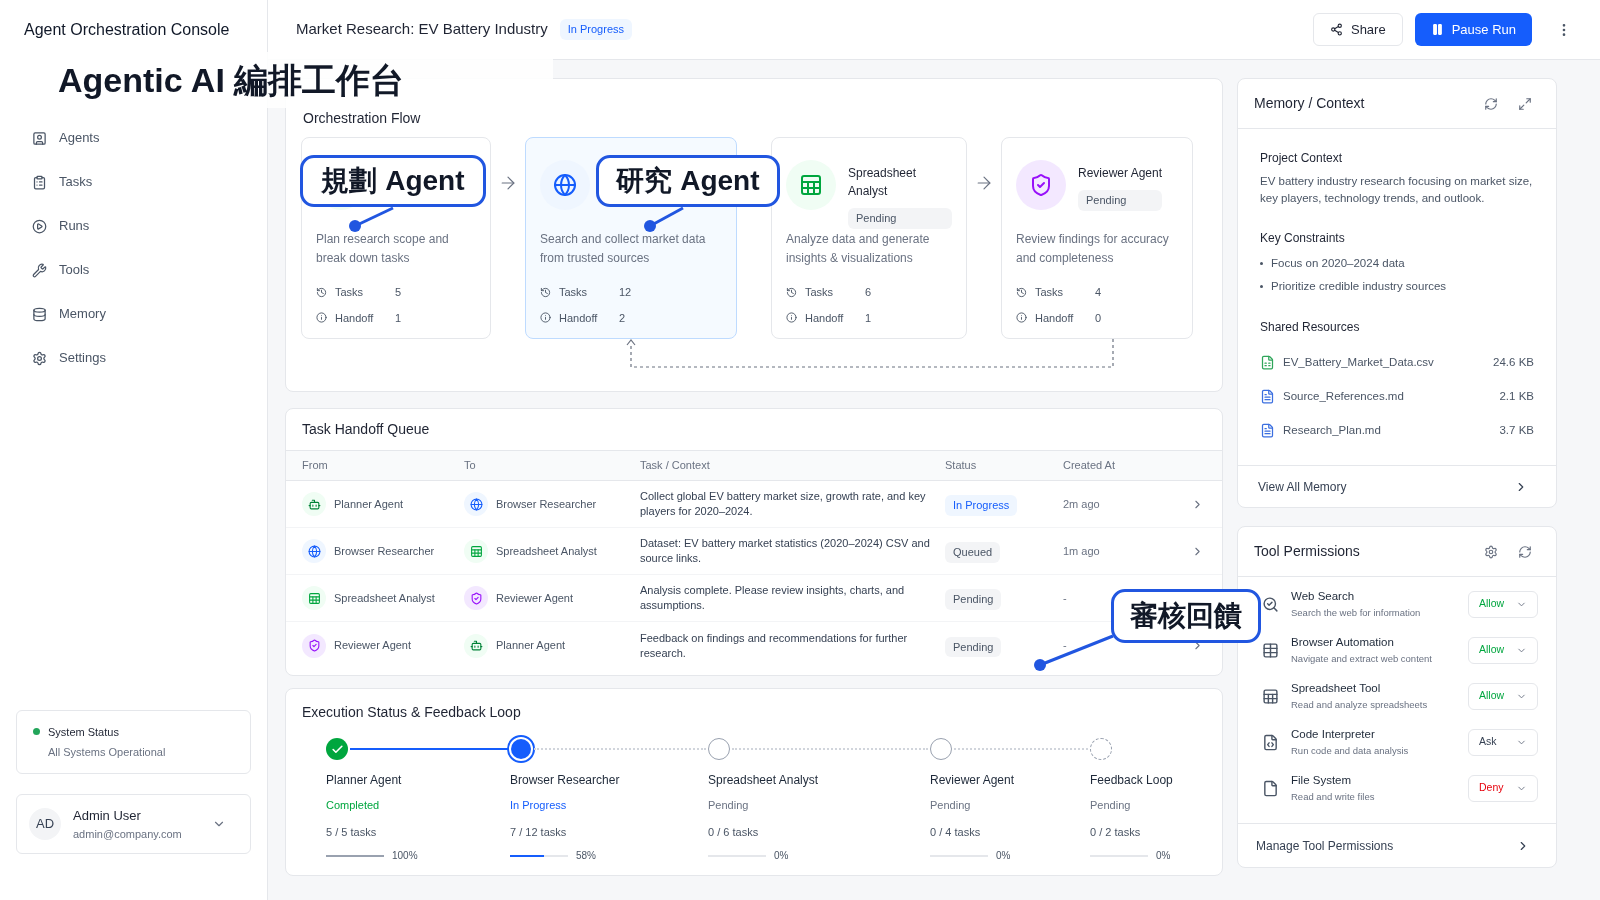 This screenshot has width=1600, height=900. I want to click on user-email: admin@company.com, so click(128, 834).